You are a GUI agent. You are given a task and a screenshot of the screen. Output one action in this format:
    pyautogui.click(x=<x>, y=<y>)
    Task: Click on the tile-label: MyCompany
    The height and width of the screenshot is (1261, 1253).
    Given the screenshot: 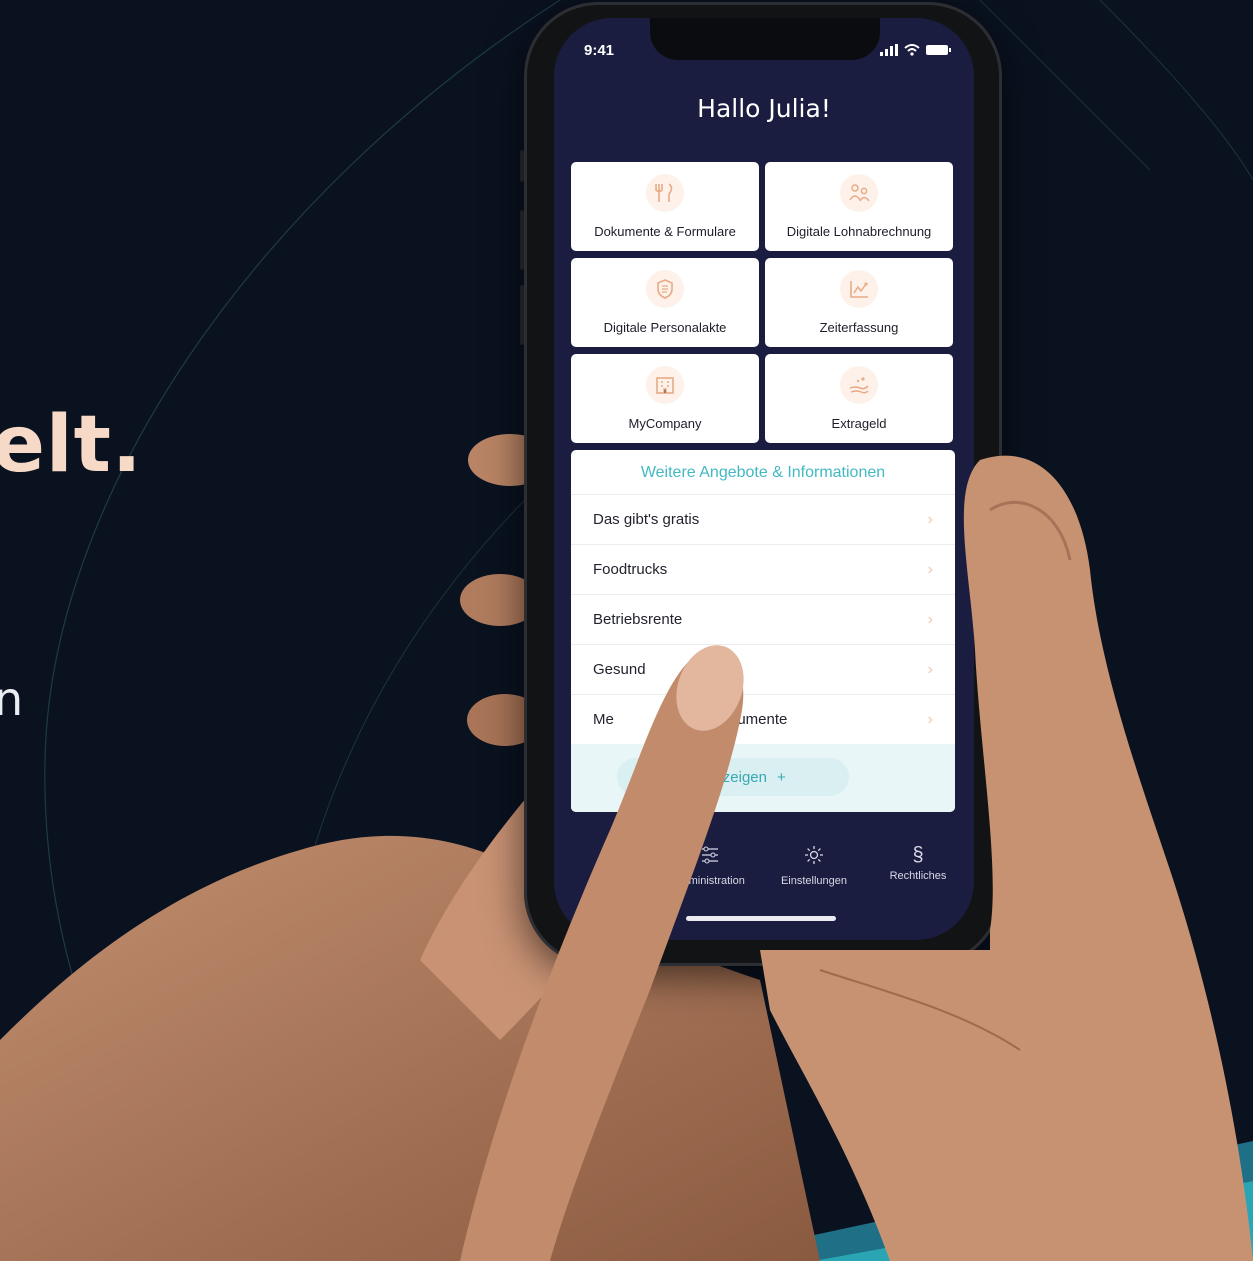 What is the action you would take?
    pyautogui.click(x=665, y=423)
    